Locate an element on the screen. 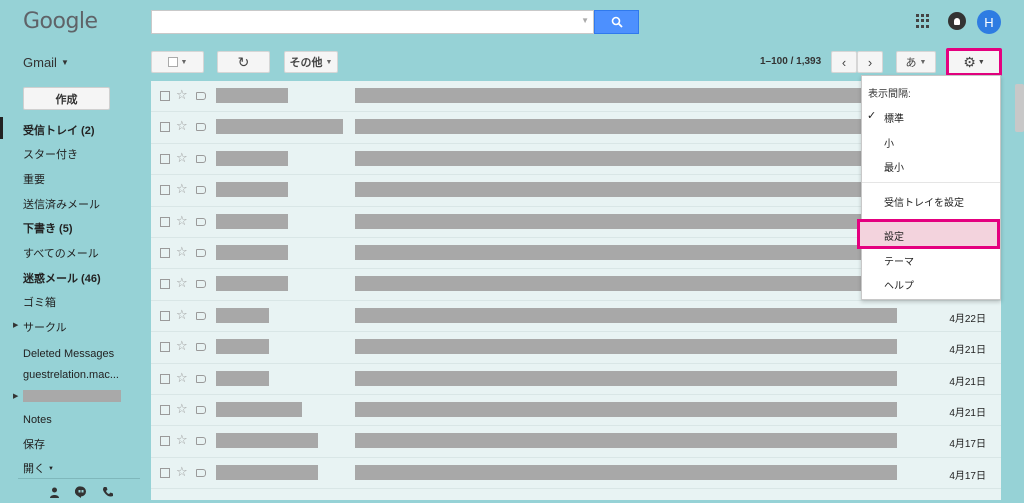 The width and height of the screenshot is (1024, 503). phone-icon is located at coordinates (108, 492).